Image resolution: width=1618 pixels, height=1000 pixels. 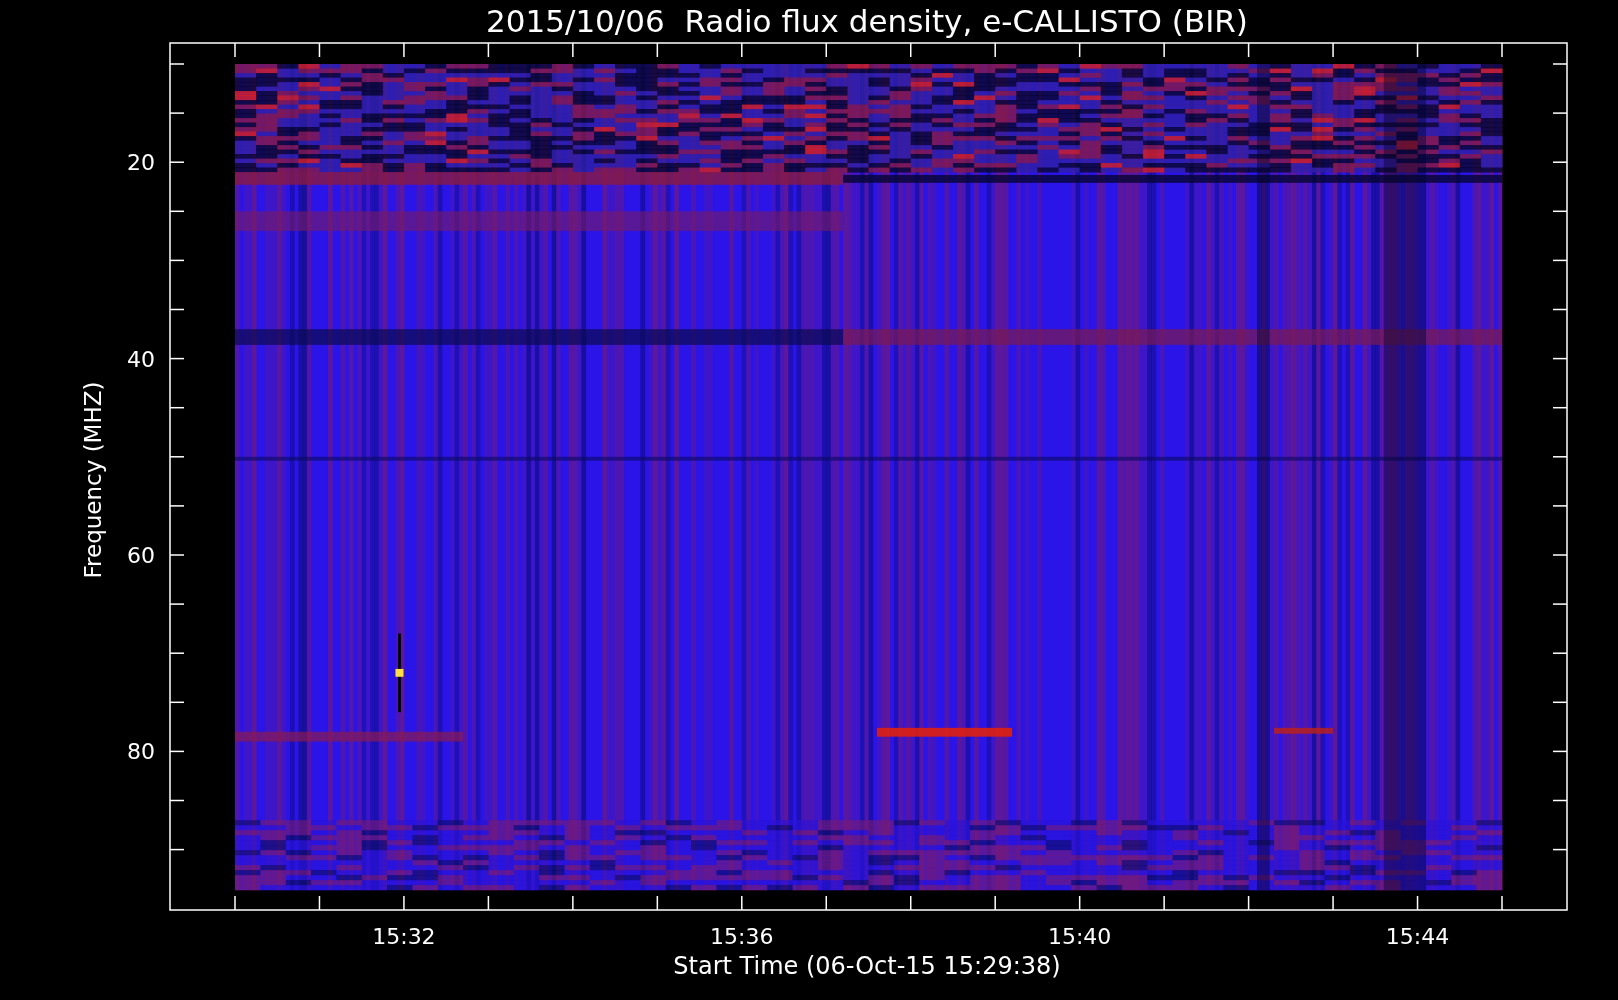 I want to click on x-axis-tick-label: 15:44, so click(x=1417, y=936).